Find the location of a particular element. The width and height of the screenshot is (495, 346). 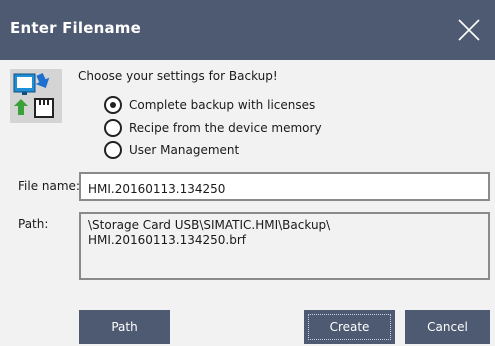

radio-selected is located at coordinates (113, 105).